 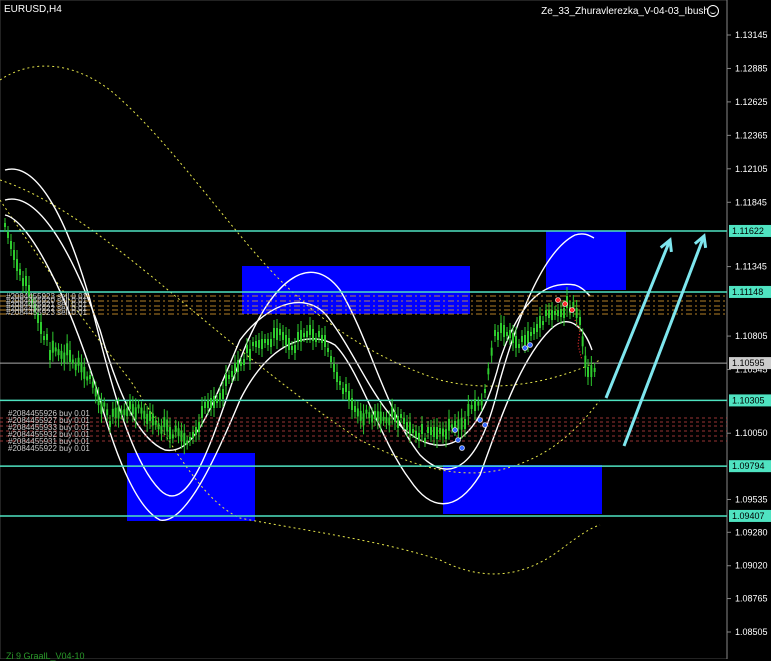 I want to click on level-tag-label: 1.11148, so click(x=747, y=292).